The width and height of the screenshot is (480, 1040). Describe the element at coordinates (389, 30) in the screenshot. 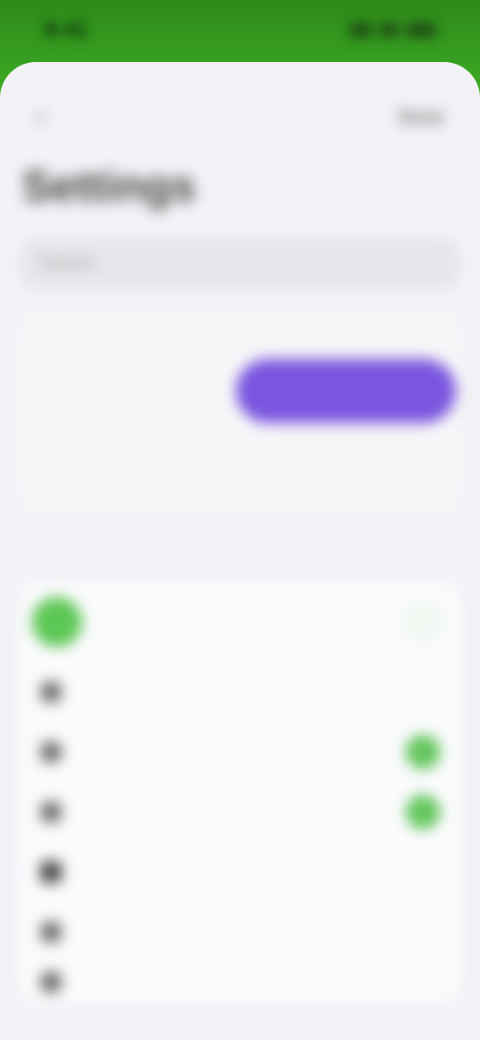

I see `wifi-icon` at that location.